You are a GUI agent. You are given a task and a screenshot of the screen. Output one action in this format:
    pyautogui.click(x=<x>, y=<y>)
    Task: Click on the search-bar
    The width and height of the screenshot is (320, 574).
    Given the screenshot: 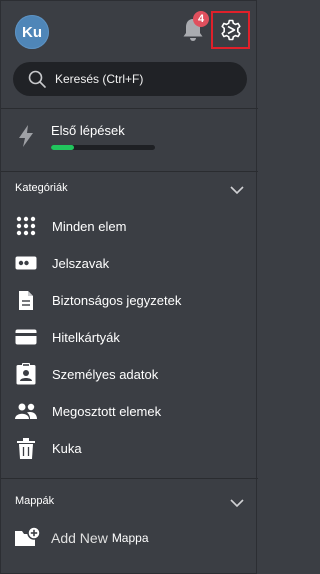 What is the action you would take?
    pyautogui.click(x=130, y=79)
    